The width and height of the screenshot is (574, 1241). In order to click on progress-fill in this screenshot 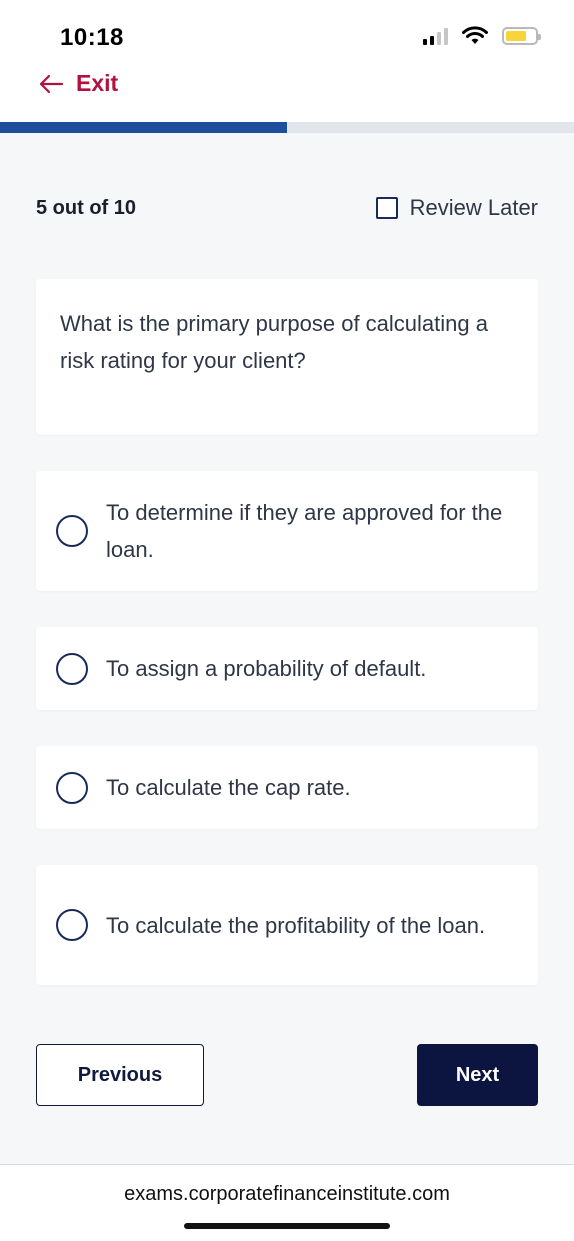, I will do `click(143, 127)`.